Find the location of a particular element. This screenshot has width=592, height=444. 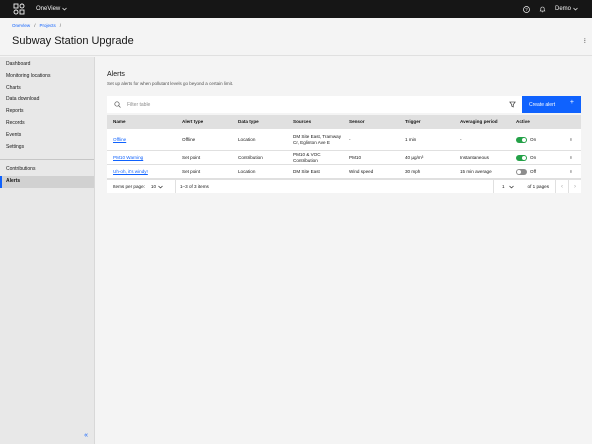

trigger-cell: 30 mph is located at coordinates (413, 171).